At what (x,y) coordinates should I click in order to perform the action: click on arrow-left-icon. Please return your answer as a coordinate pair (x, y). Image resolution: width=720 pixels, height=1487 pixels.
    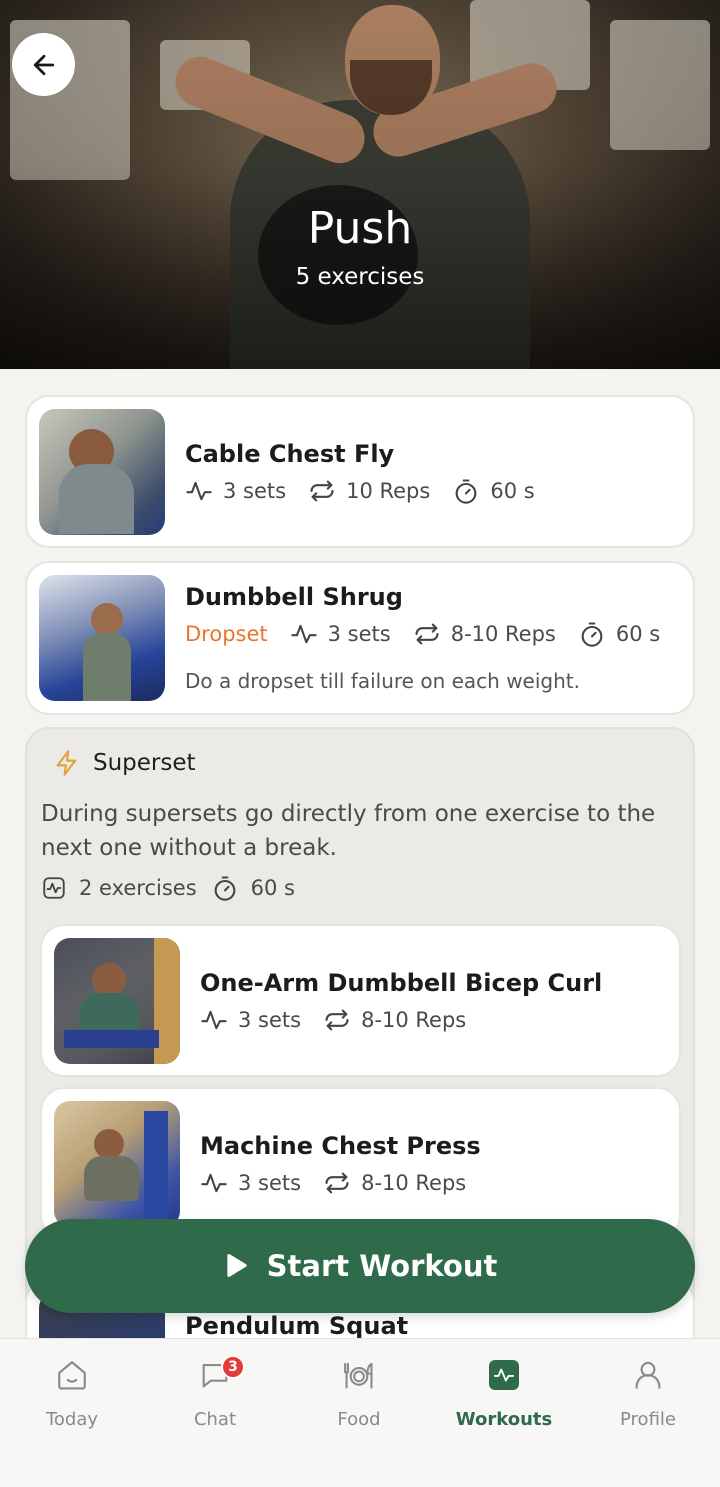
    Looking at the image, I should click on (43, 64).